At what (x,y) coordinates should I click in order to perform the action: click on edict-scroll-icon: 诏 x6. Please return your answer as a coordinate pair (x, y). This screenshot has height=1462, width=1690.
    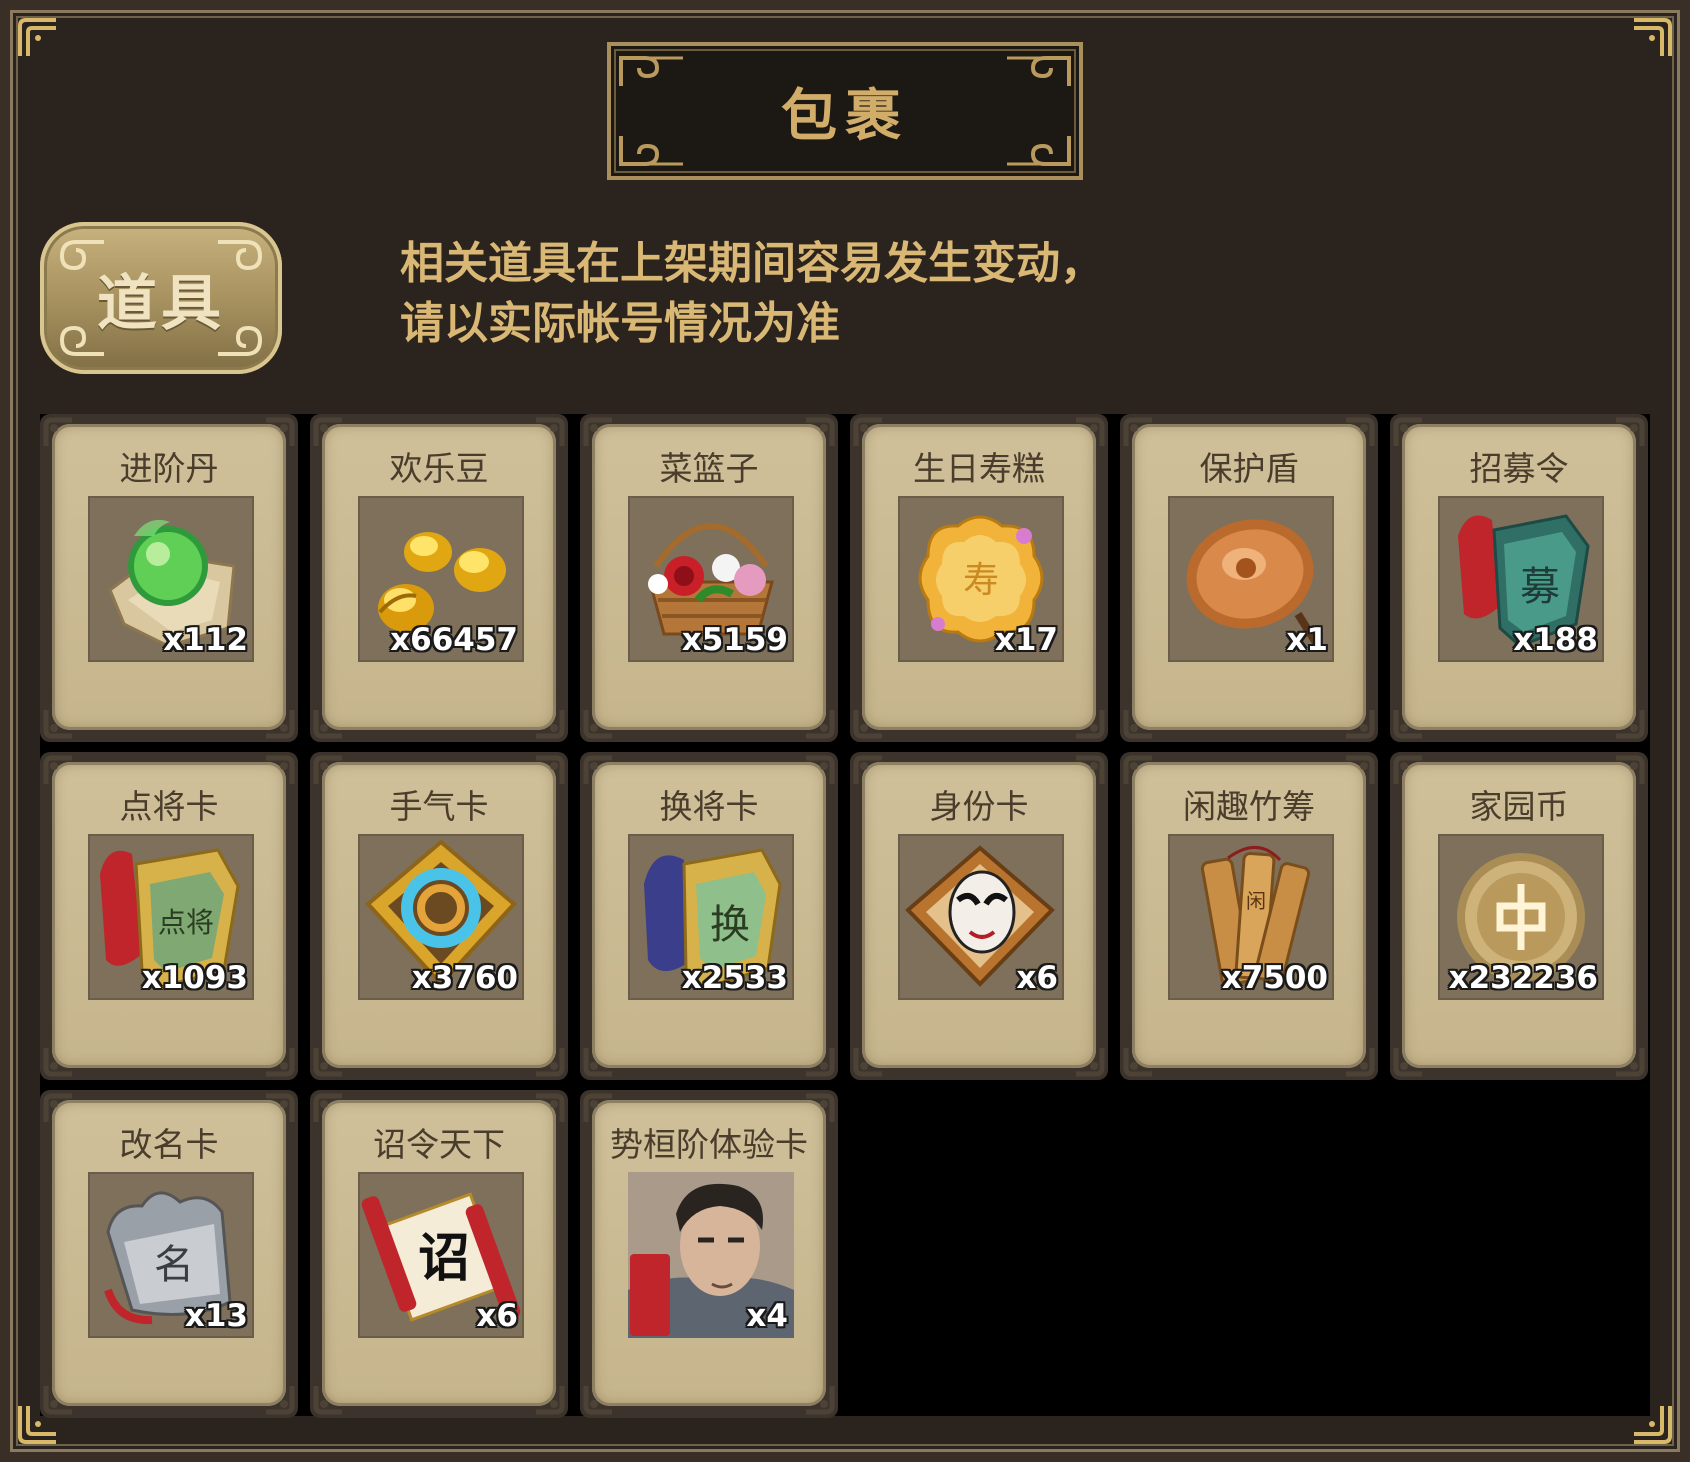
    Looking at the image, I should click on (441, 1255).